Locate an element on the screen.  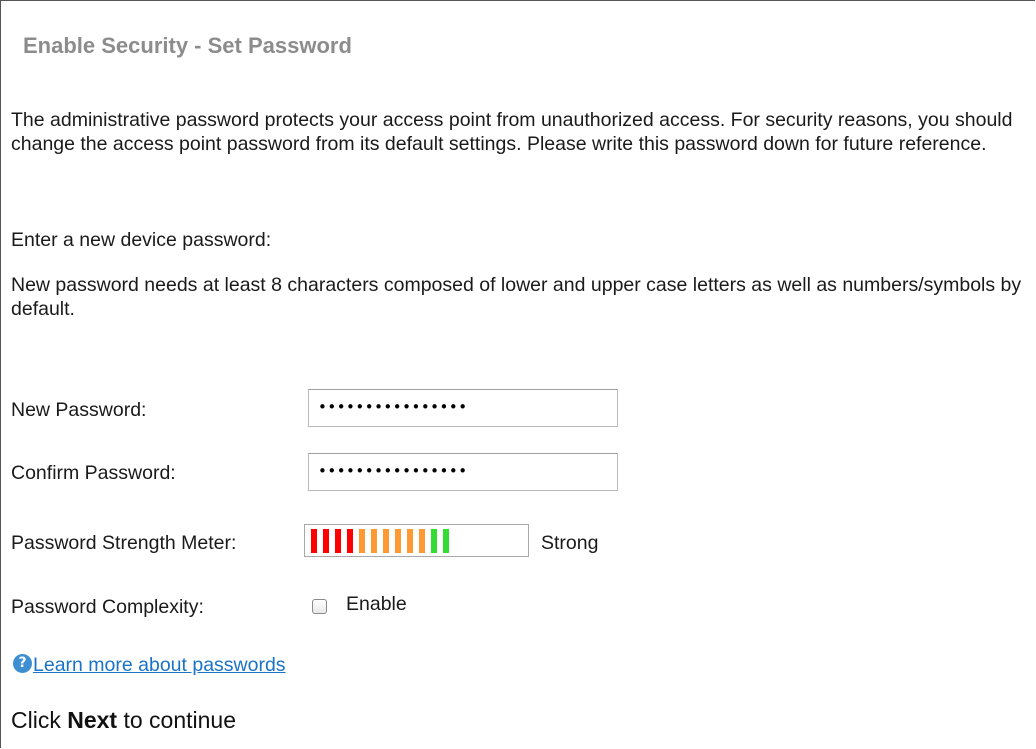
next-keyword: Next is located at coordinates (92, 720).